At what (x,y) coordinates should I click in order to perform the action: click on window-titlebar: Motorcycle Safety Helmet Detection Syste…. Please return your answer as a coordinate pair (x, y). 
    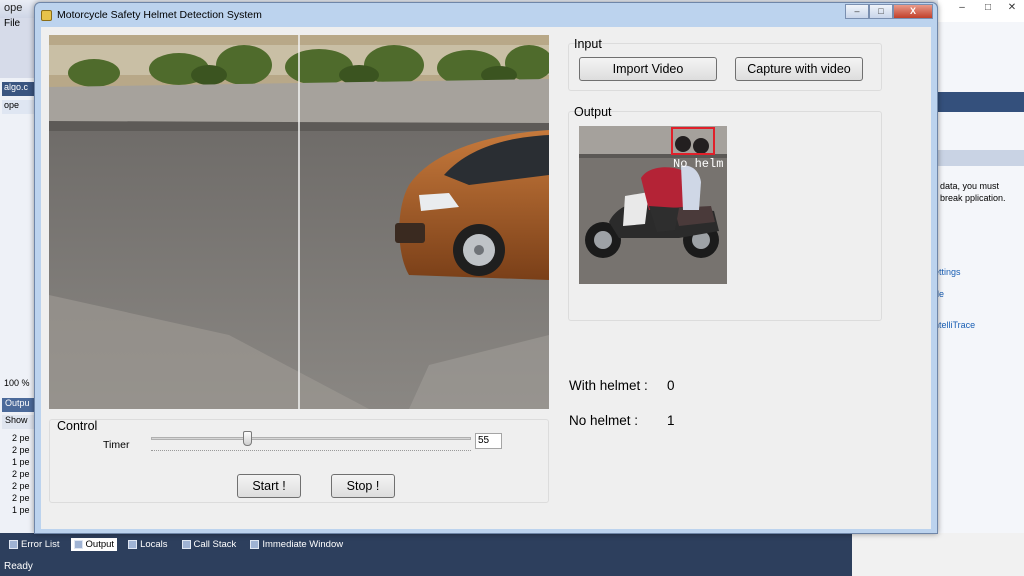
    Looking at the image, I should click on (151, 15).